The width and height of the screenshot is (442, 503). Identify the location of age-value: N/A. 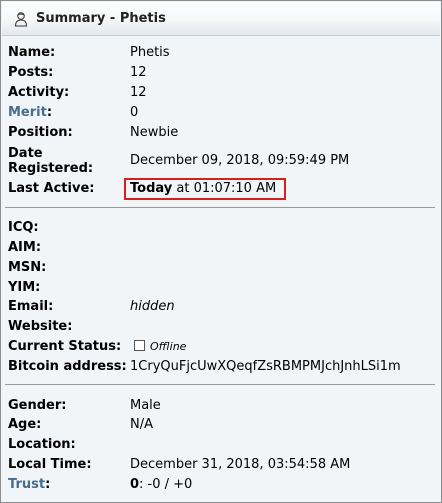
(141, 424).